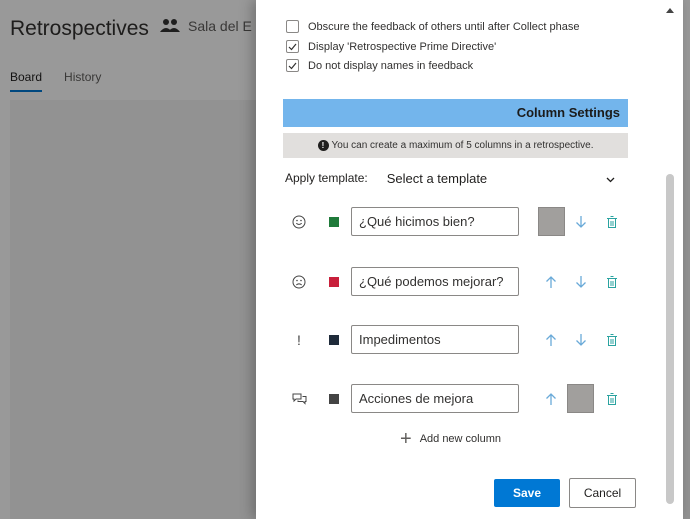  I want to click on checkbox-obscure-feedback, so click(292, 26).